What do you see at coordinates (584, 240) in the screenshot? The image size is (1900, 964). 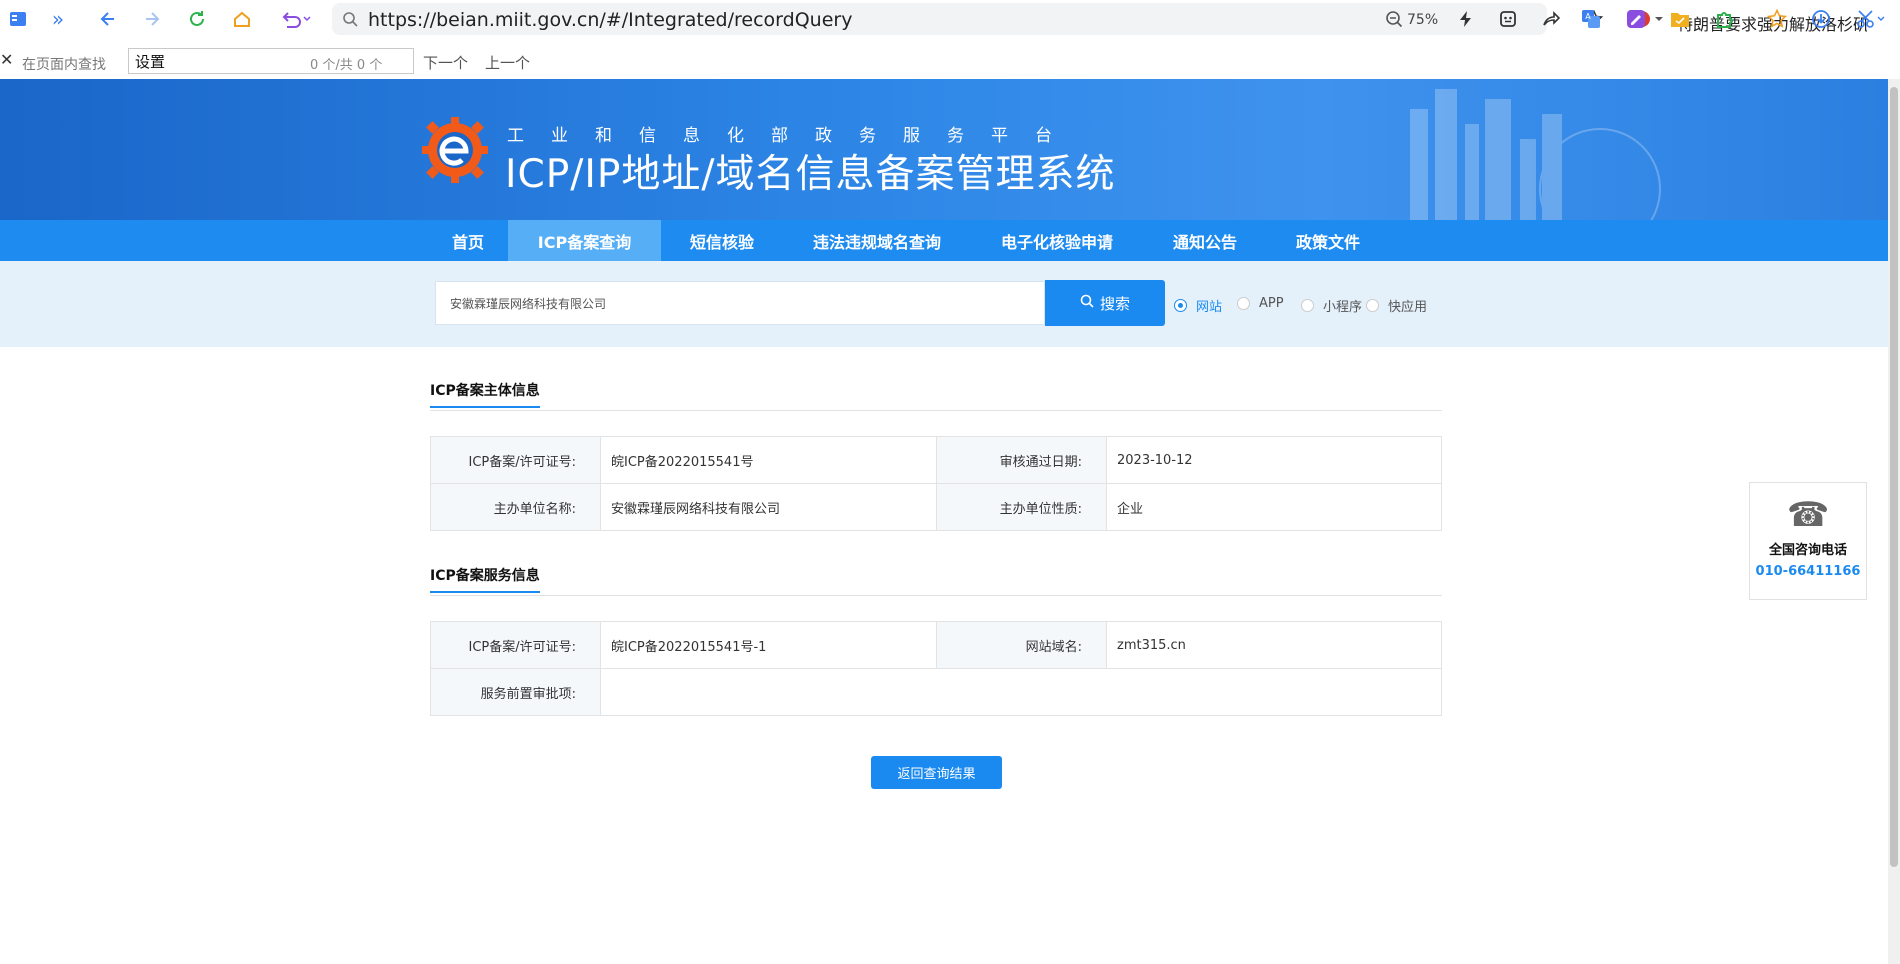 I see `nav-icp-query: ICP备案查询` at bounding box center [584, 240].